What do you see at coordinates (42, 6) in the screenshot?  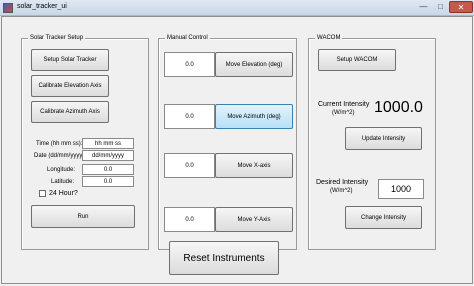 I see `window-title: solar_tracker_ui` at bounding box center [42, 6].